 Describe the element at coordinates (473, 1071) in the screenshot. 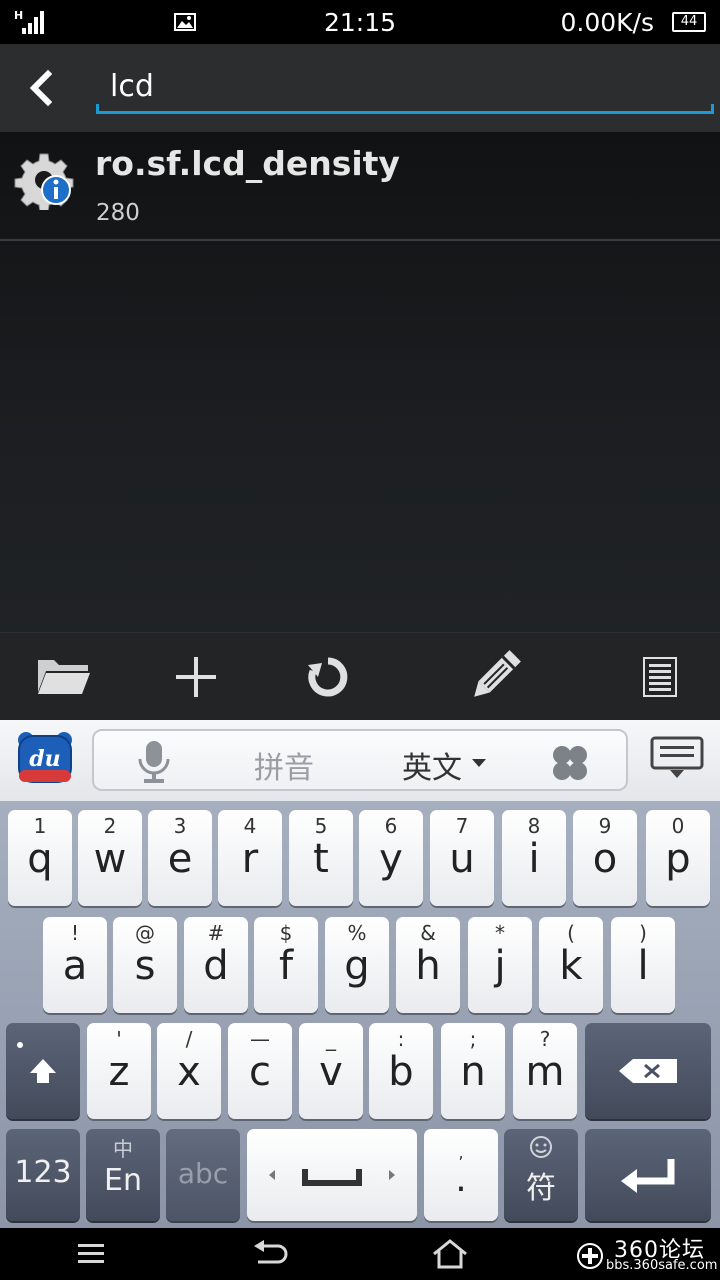

I see `key-n: ; n` at that location.